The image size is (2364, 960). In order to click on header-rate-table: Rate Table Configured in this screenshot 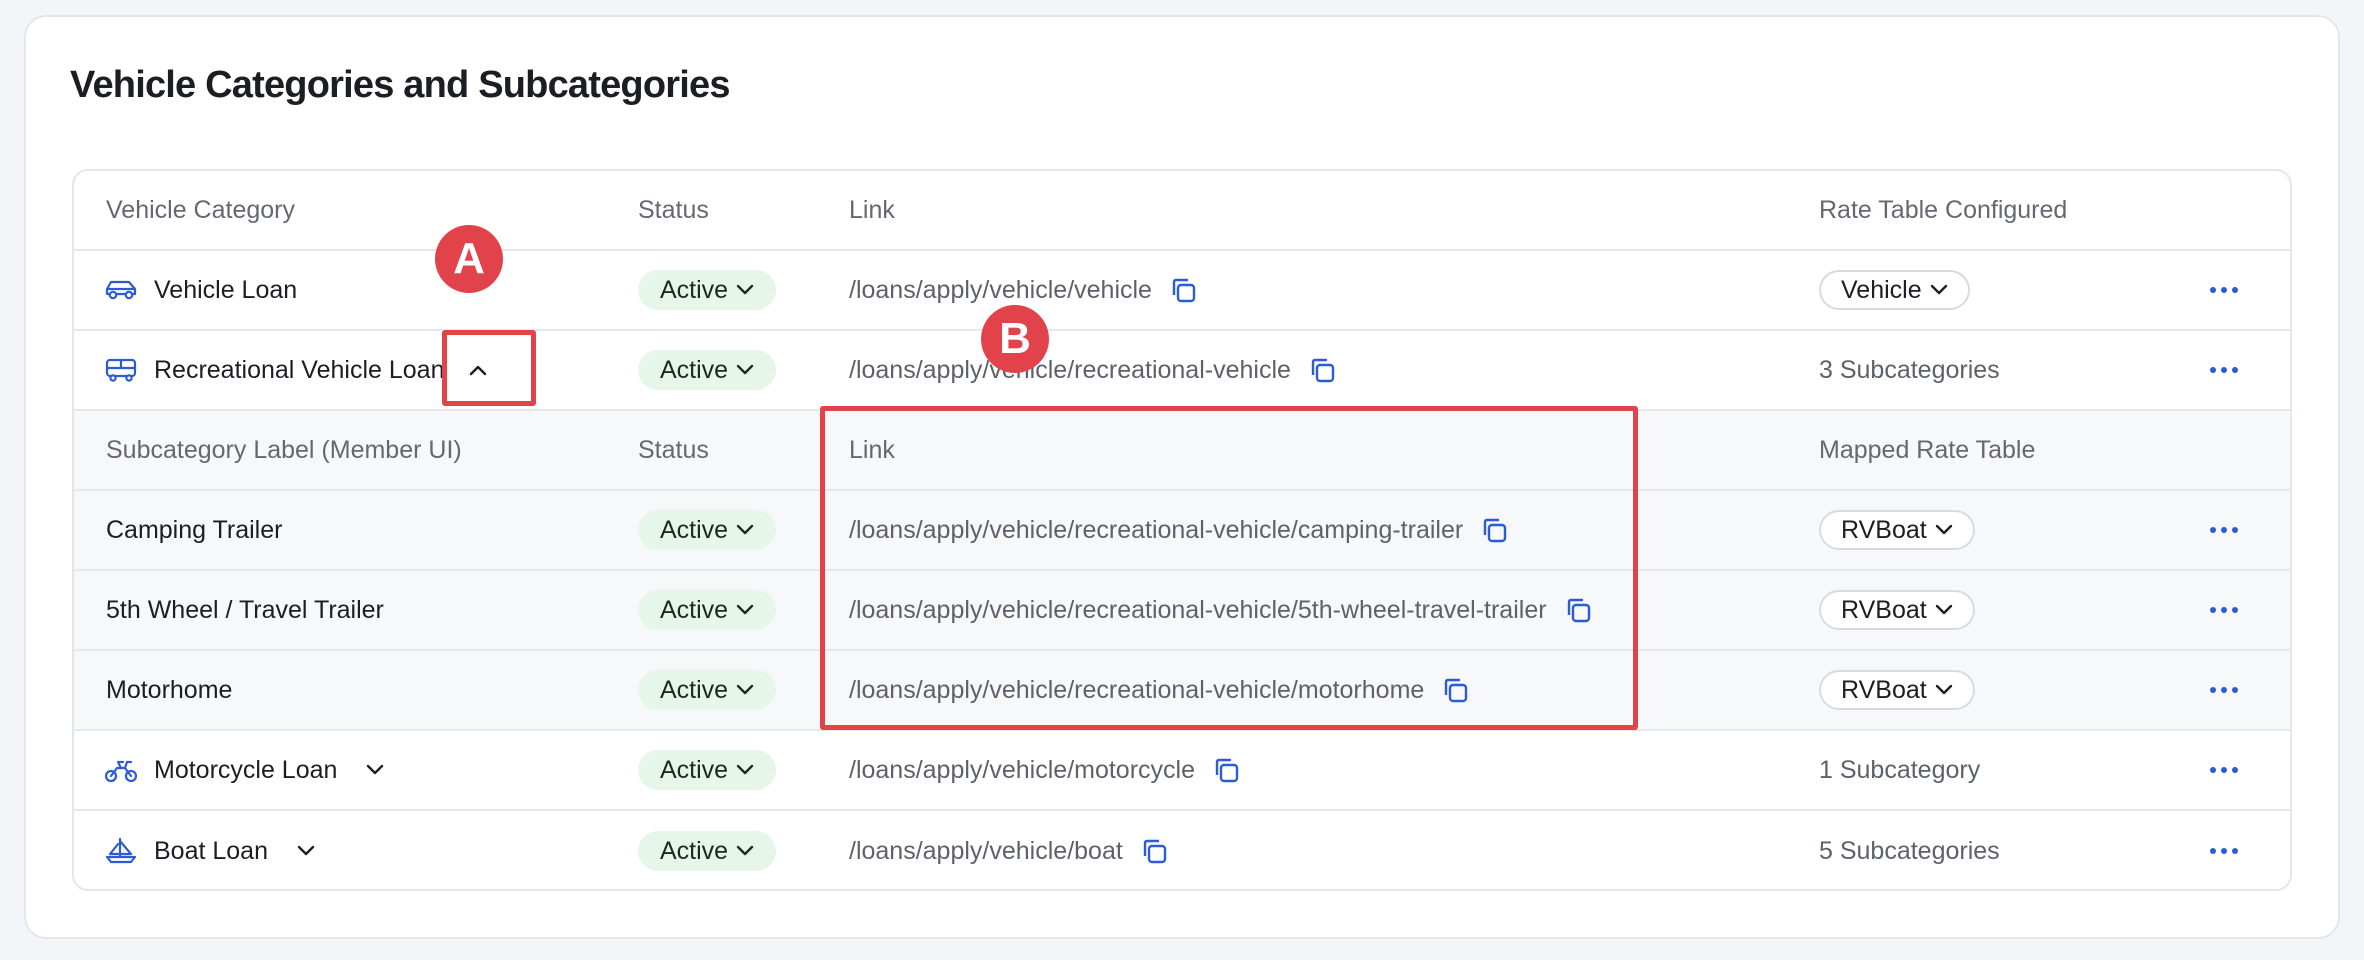, I will do `click(1943, 209)`.